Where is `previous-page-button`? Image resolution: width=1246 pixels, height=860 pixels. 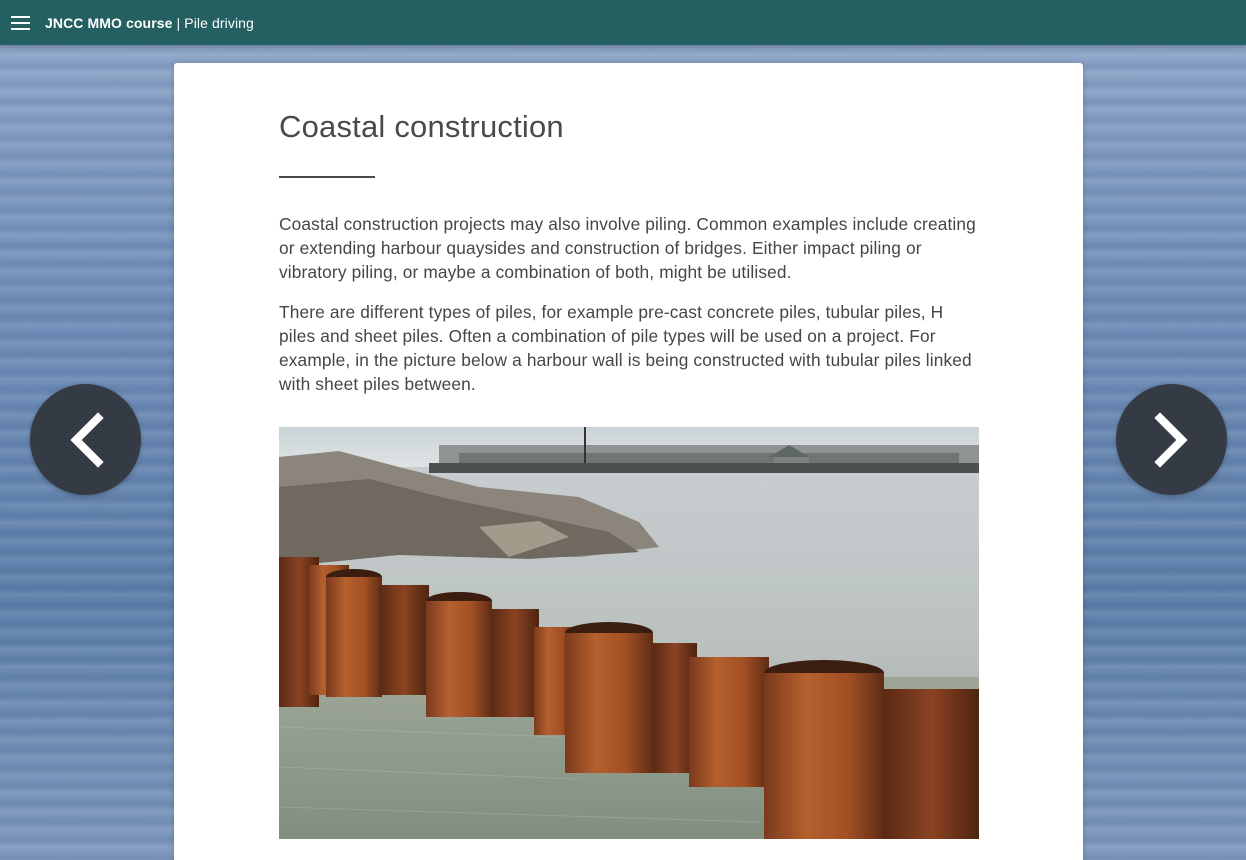
previous-page-button is located at coordinates (85, 439).